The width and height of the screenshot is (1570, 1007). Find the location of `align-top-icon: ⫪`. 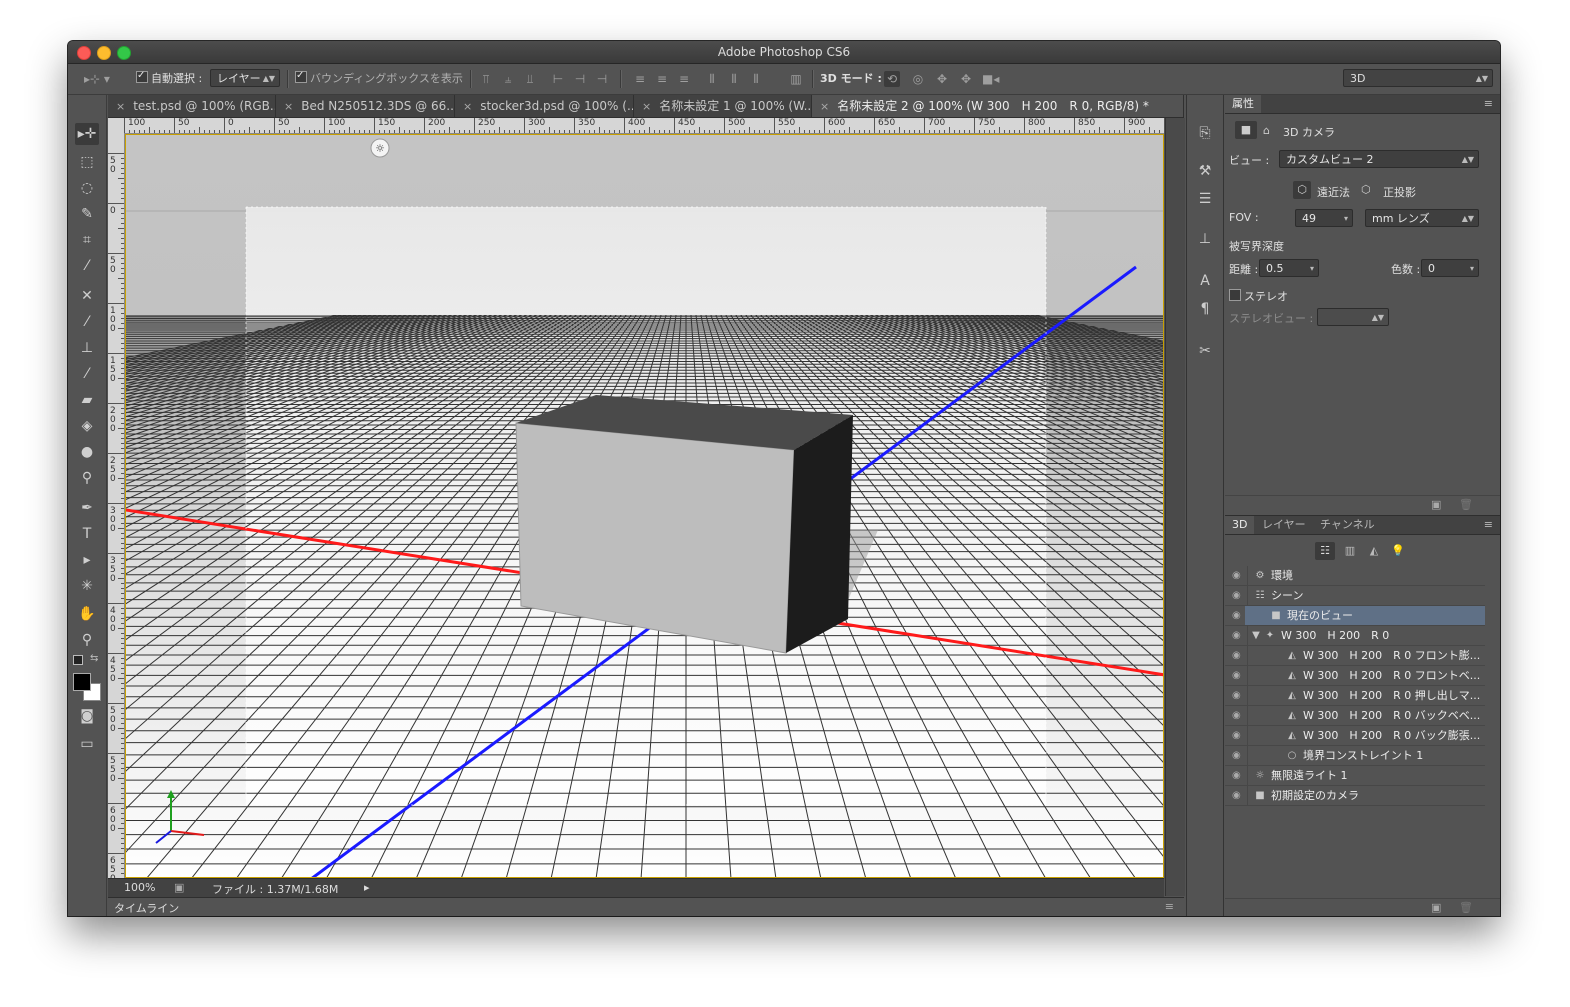

align-top-icon: ⫪ is located at coordinates (486, 79).